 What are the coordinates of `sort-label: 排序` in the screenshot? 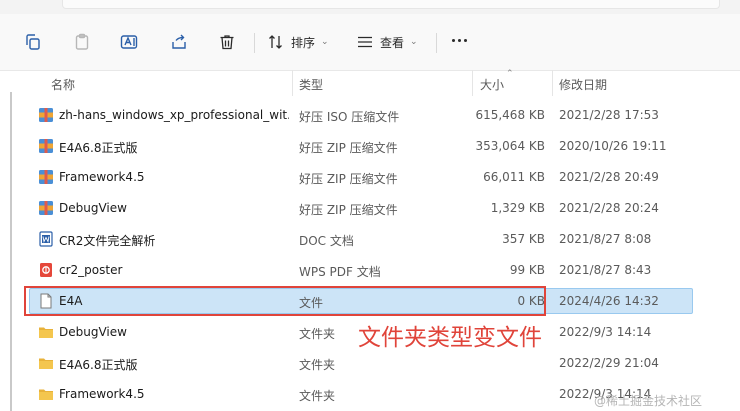 It's located at (303, 42).